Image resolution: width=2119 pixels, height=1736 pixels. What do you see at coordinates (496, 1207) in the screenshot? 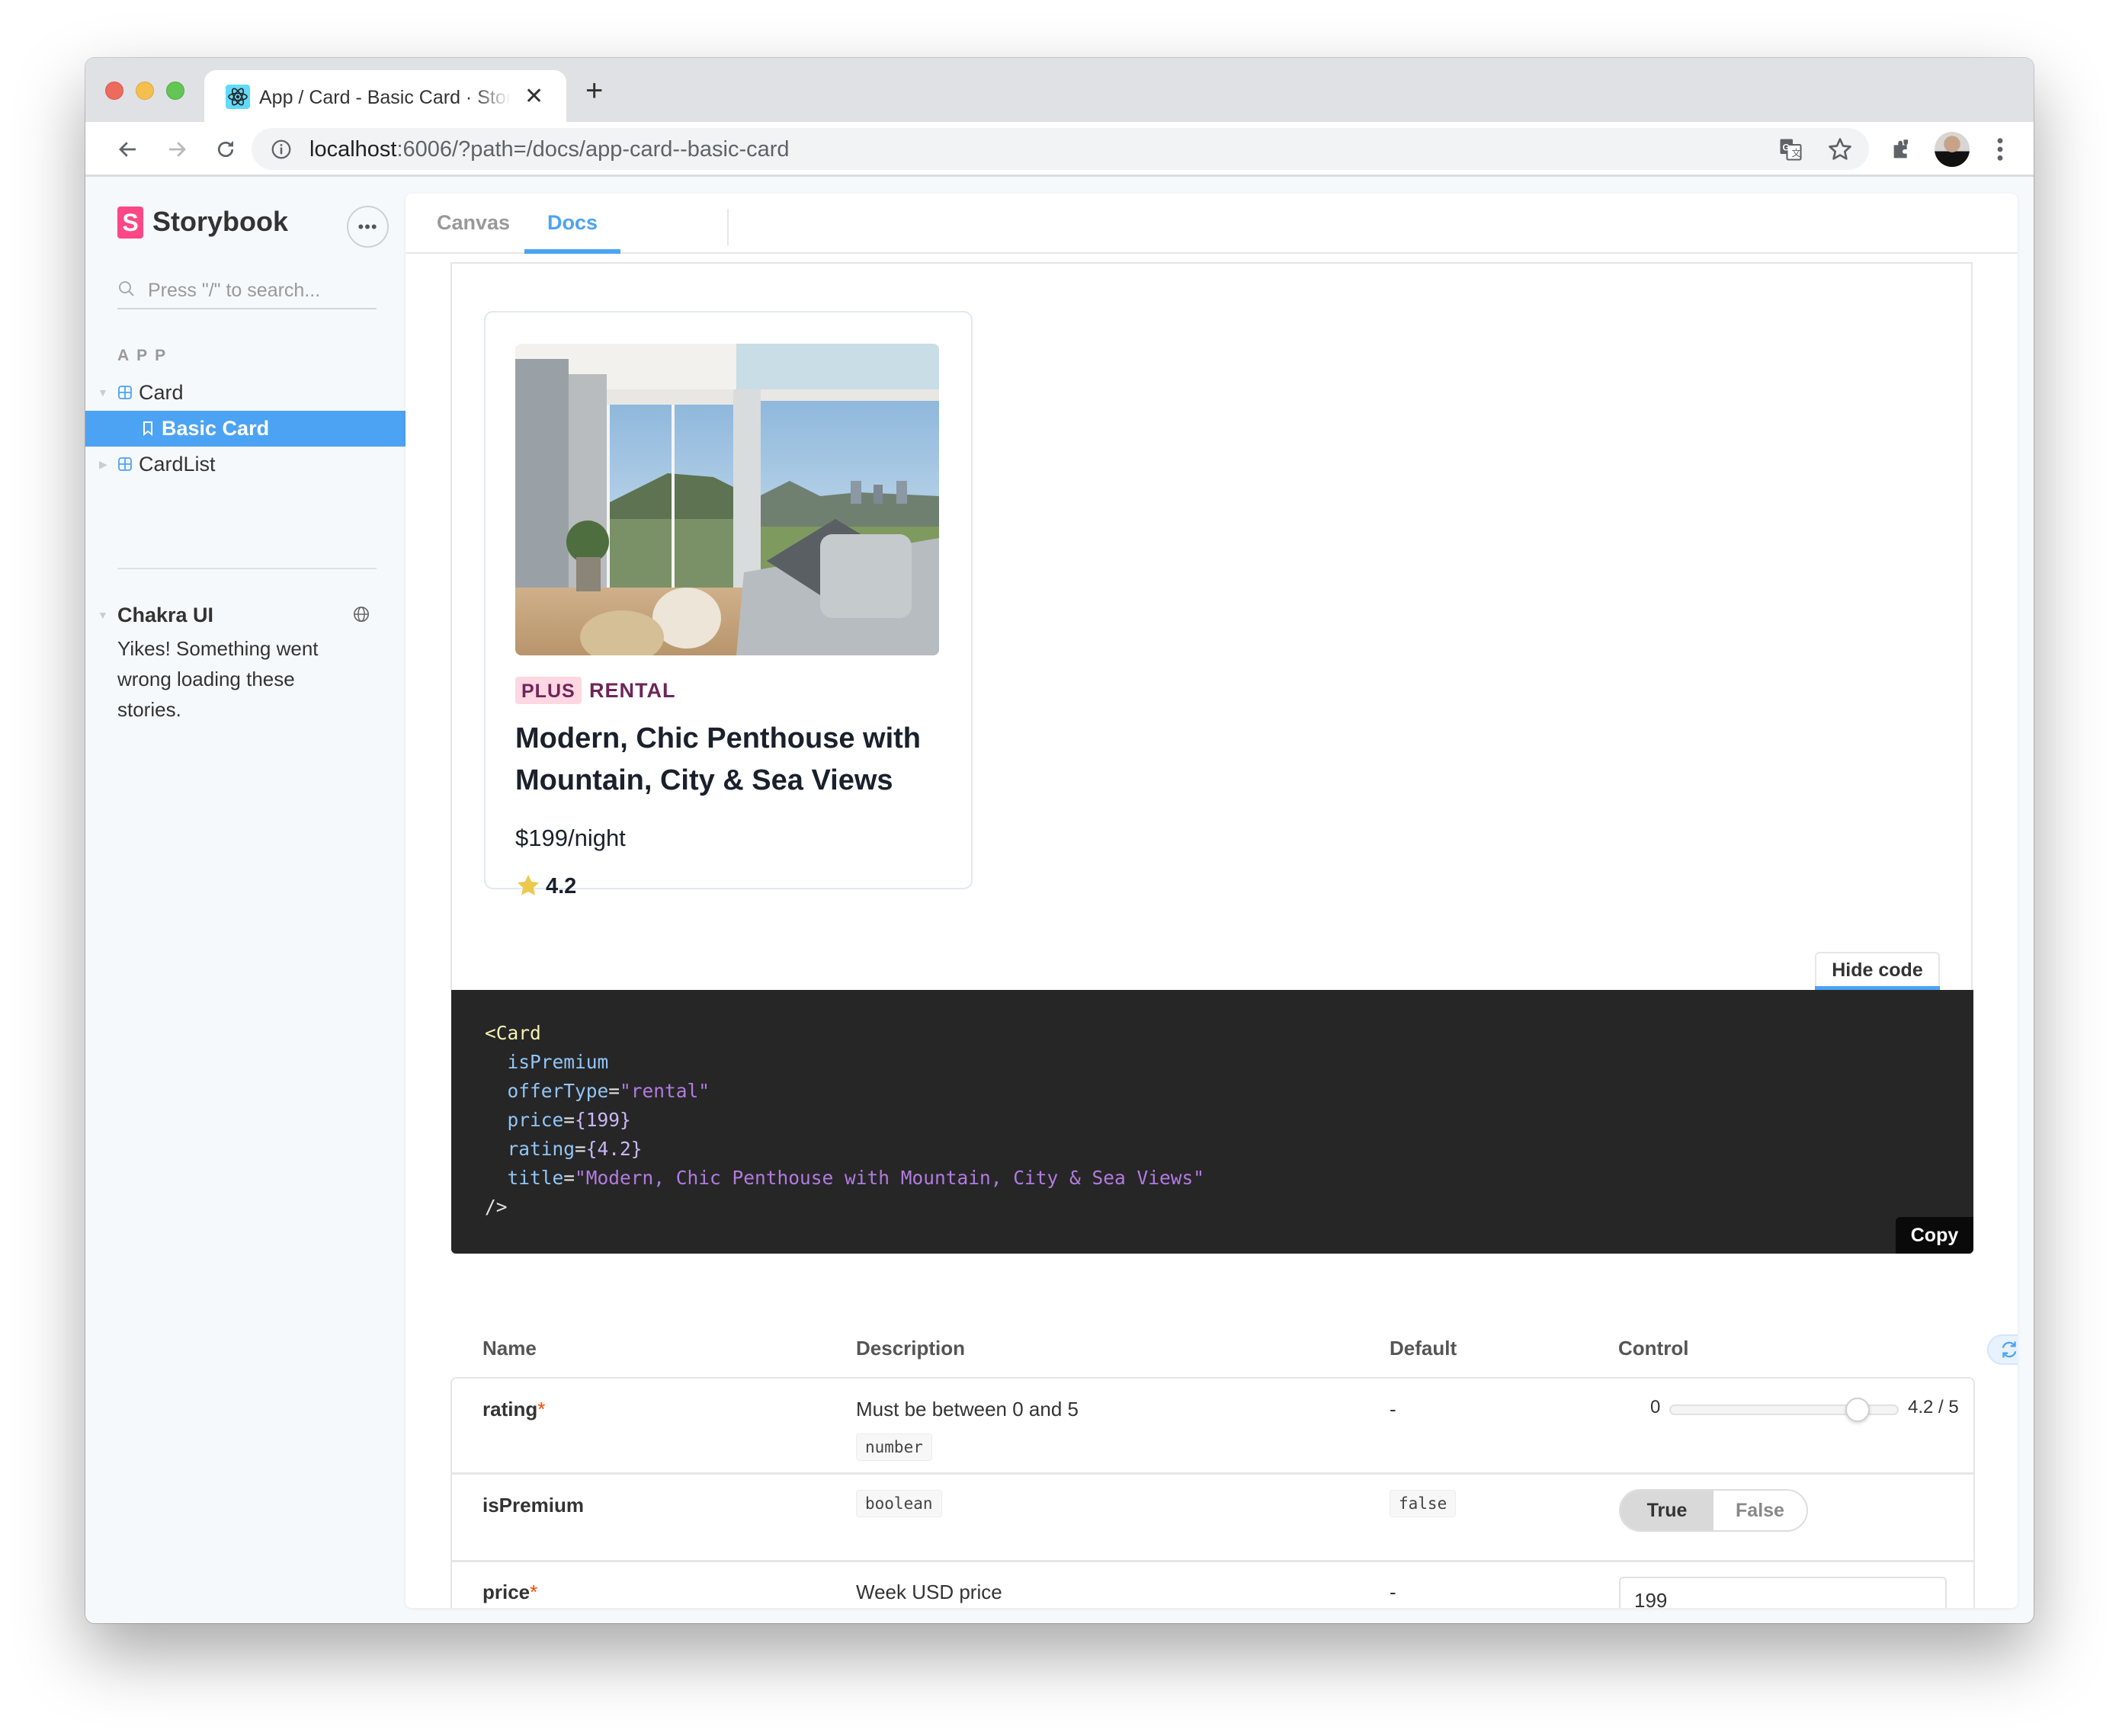
I see `code-tag-close: />` at bounding box center [496, 1207].